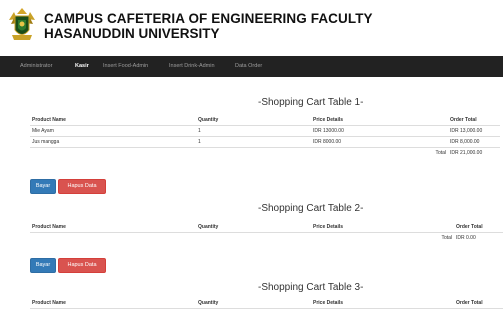 This screenshot has width=503, height=309. What do you see at coordinates (379, 142) in the screenshot?
I see `price-cell: IDR 8000.00` at bounding box center [379, 142].